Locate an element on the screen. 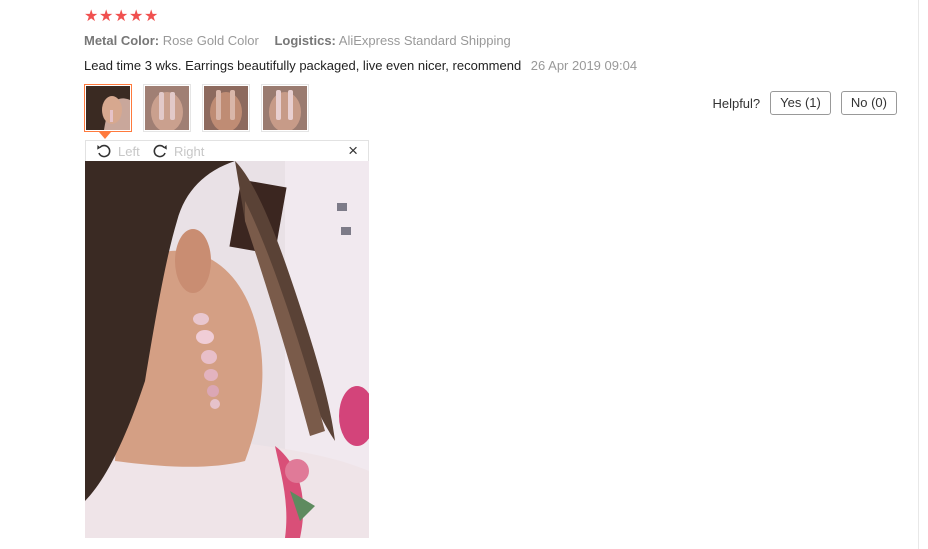 Image resolution: width=928 pixels, height=549 pixels. rotate-left-icon is located at coordinates (104, 151).